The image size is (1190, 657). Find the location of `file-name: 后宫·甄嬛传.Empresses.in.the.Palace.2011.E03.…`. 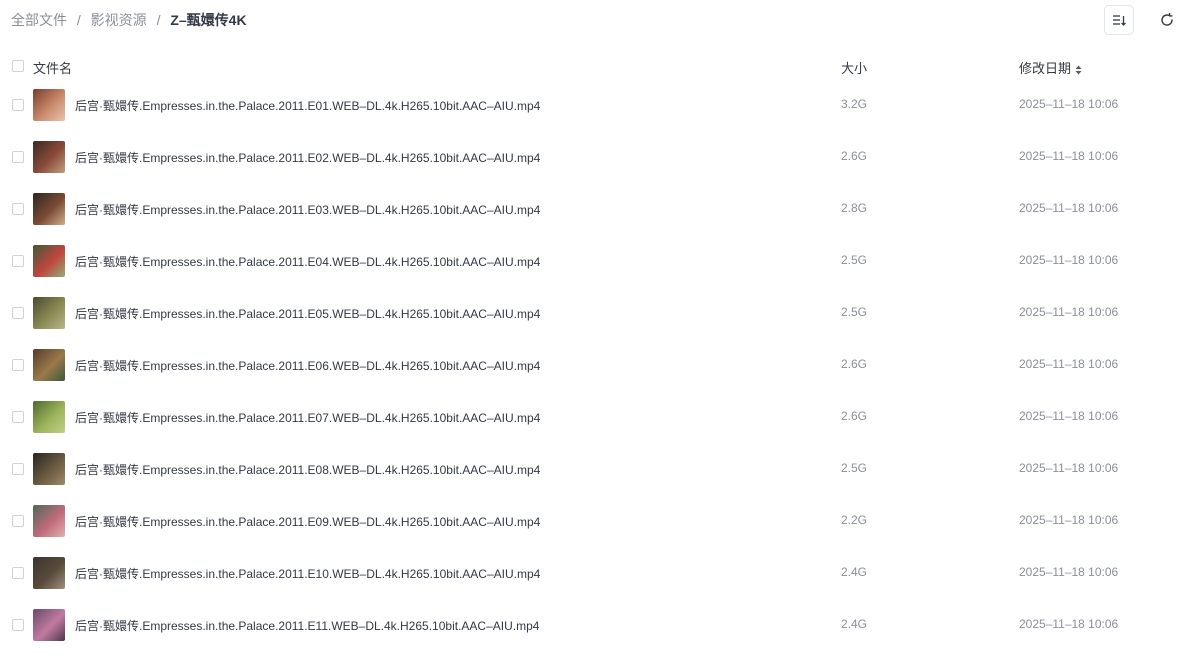

file-name: 后宫·甄嬛传.Empresses.in.the.Palace.2011.E03.… is located at coordinates (307, 209).